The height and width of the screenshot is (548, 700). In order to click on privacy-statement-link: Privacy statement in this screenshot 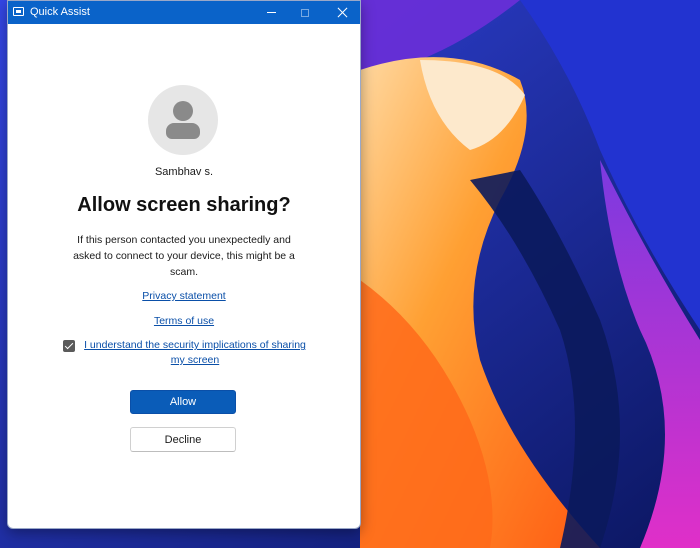, I will do `click(184, 296)`.